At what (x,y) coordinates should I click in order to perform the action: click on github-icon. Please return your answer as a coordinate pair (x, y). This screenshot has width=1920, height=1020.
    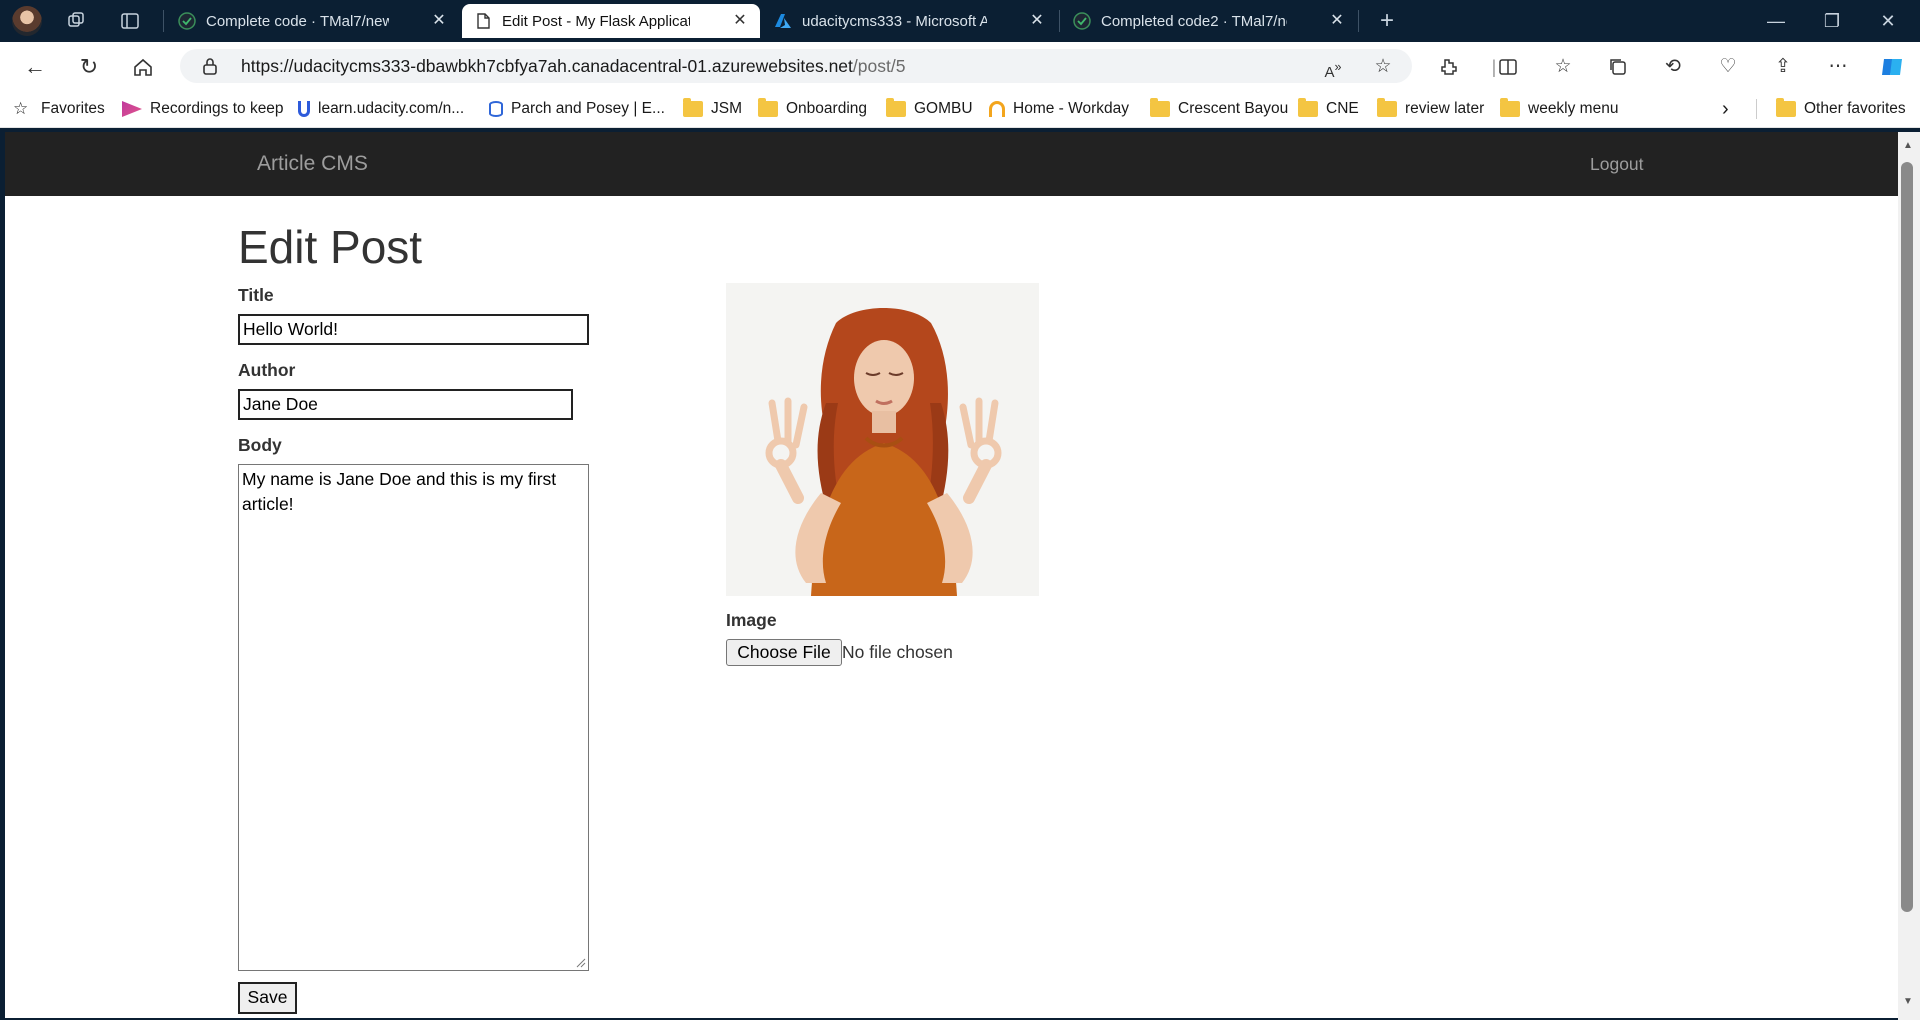
    Looking at the image, I should click on (187, 21).